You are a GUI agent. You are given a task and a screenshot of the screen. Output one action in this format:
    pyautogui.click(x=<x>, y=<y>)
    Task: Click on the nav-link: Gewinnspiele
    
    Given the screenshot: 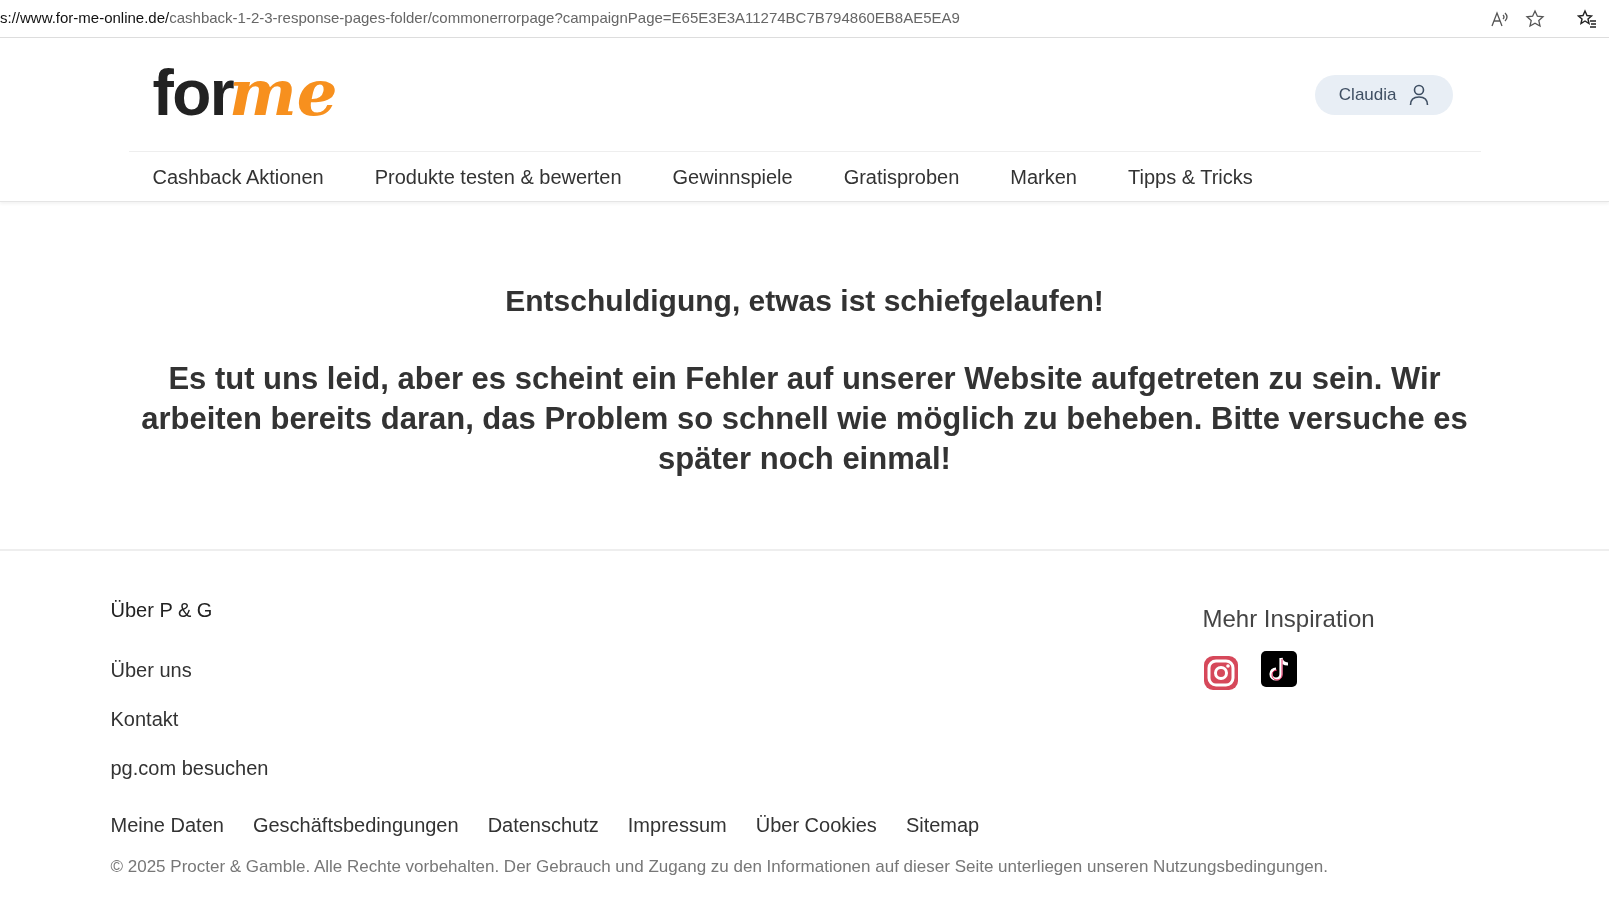 What is the action you would take?
    pyautogui.click(x=732, y=176)
    